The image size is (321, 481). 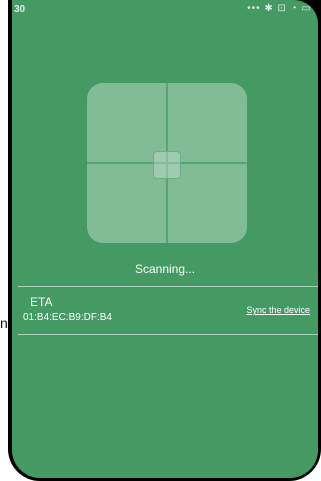 I want to click on more-dots-icon: •••, so click(x=254, y=8).